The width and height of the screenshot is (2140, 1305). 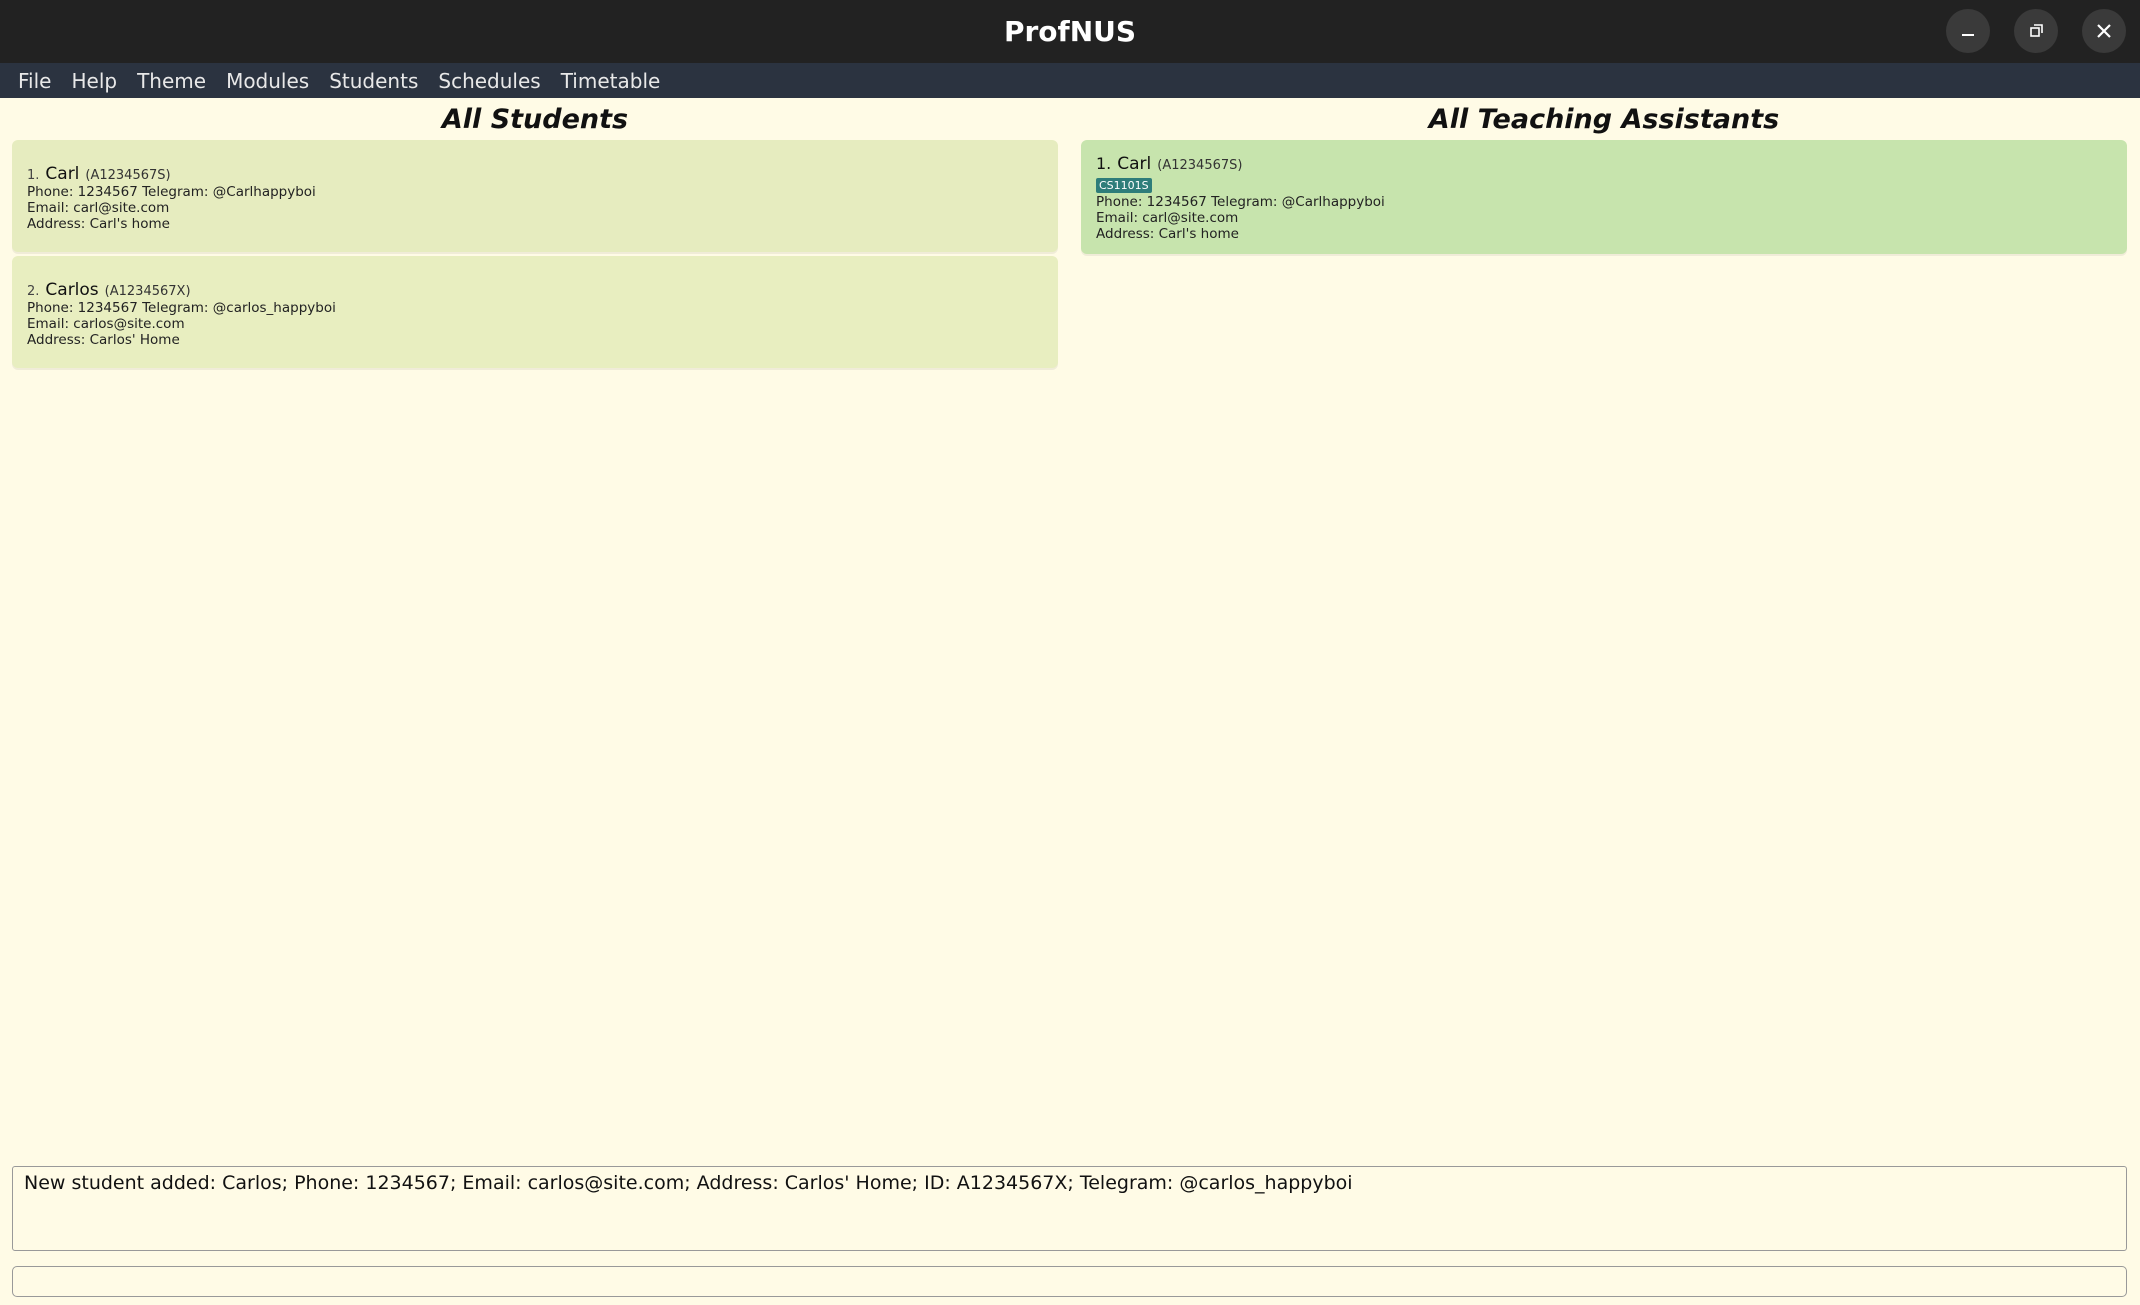 What do you see at coordinates (171, 81) in the screenshot?
I see `menu-theme: Theme` at bounding box center [171, 81].